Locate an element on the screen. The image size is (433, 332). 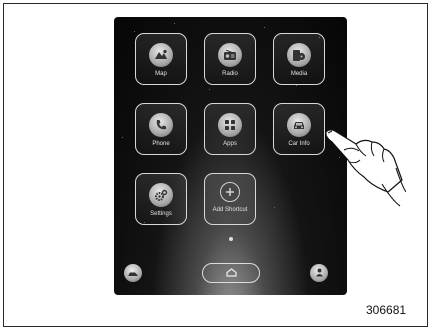
dock-profile-button is located at coordinates (319, 273).